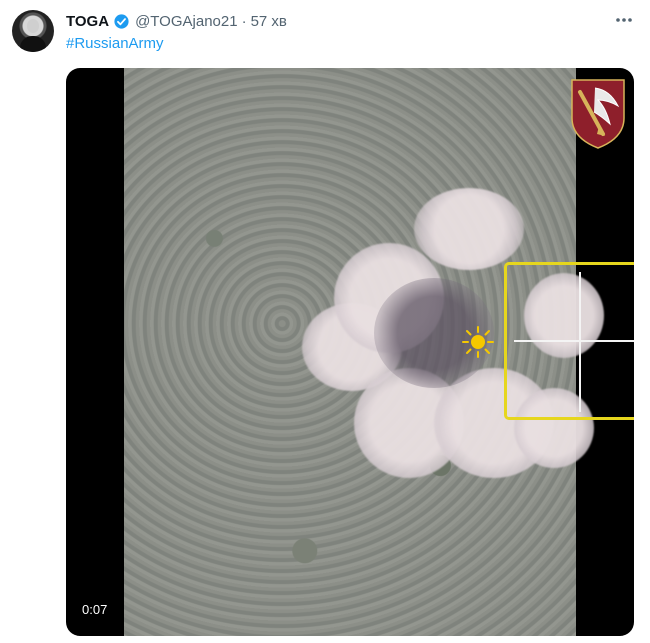  I want to click on author-handle: @TOGAjano21, so click(186, 21).